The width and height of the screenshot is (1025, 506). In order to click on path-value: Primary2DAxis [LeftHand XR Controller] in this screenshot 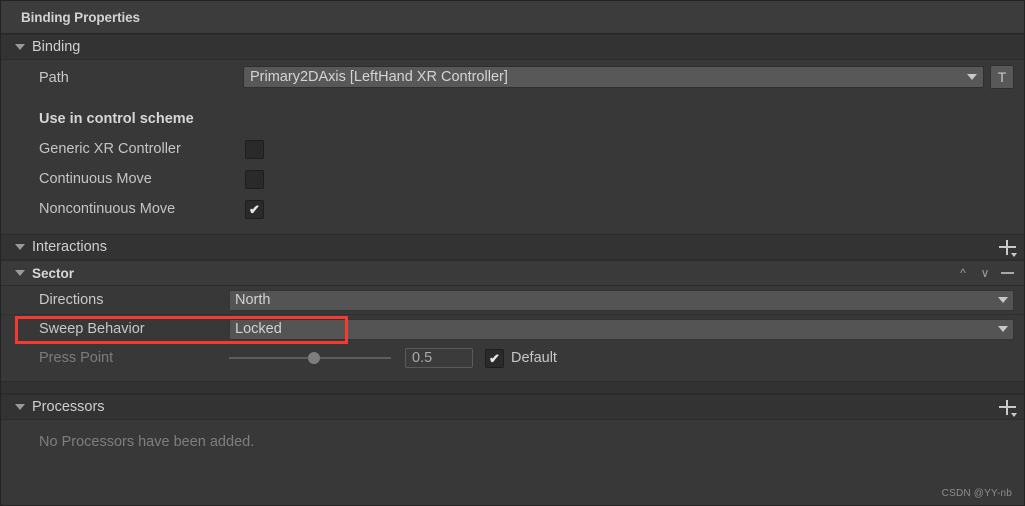, I will do `click(379, 77)`.